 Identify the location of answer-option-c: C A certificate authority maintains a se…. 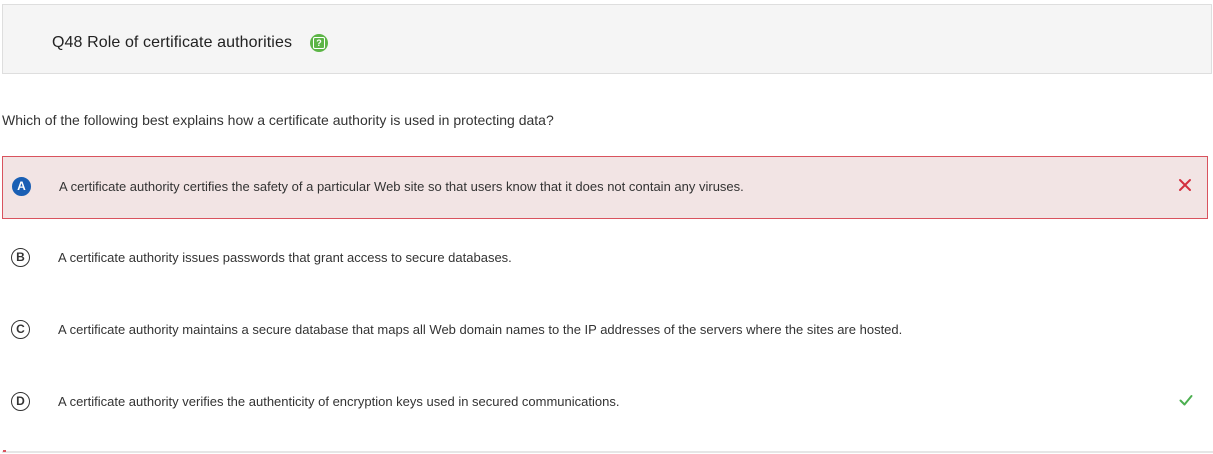
(605, 331).